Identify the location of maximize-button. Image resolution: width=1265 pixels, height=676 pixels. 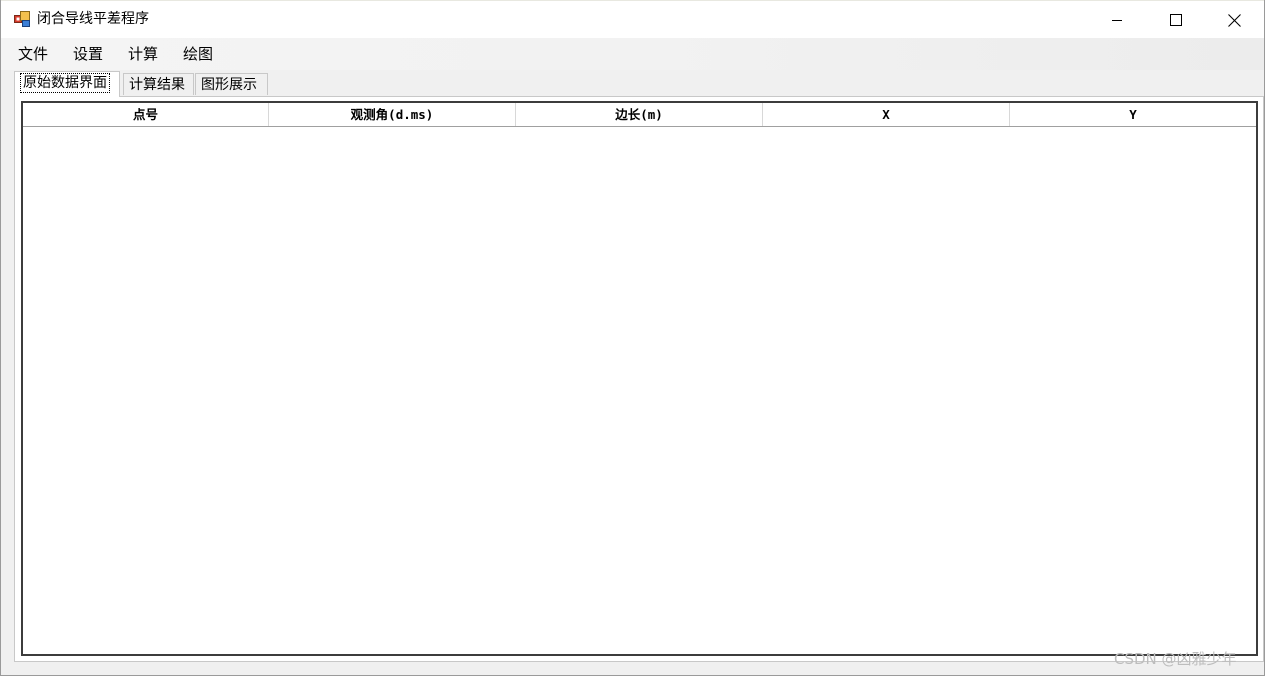
(1176, 20).